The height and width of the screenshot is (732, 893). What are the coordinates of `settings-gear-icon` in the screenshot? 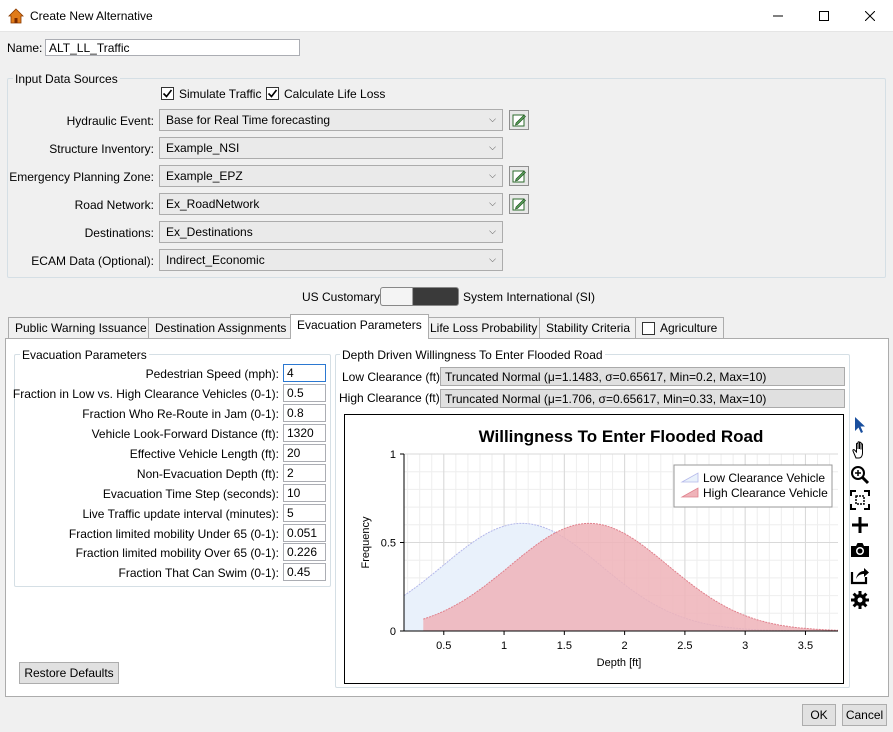 It's located at (860, 600).